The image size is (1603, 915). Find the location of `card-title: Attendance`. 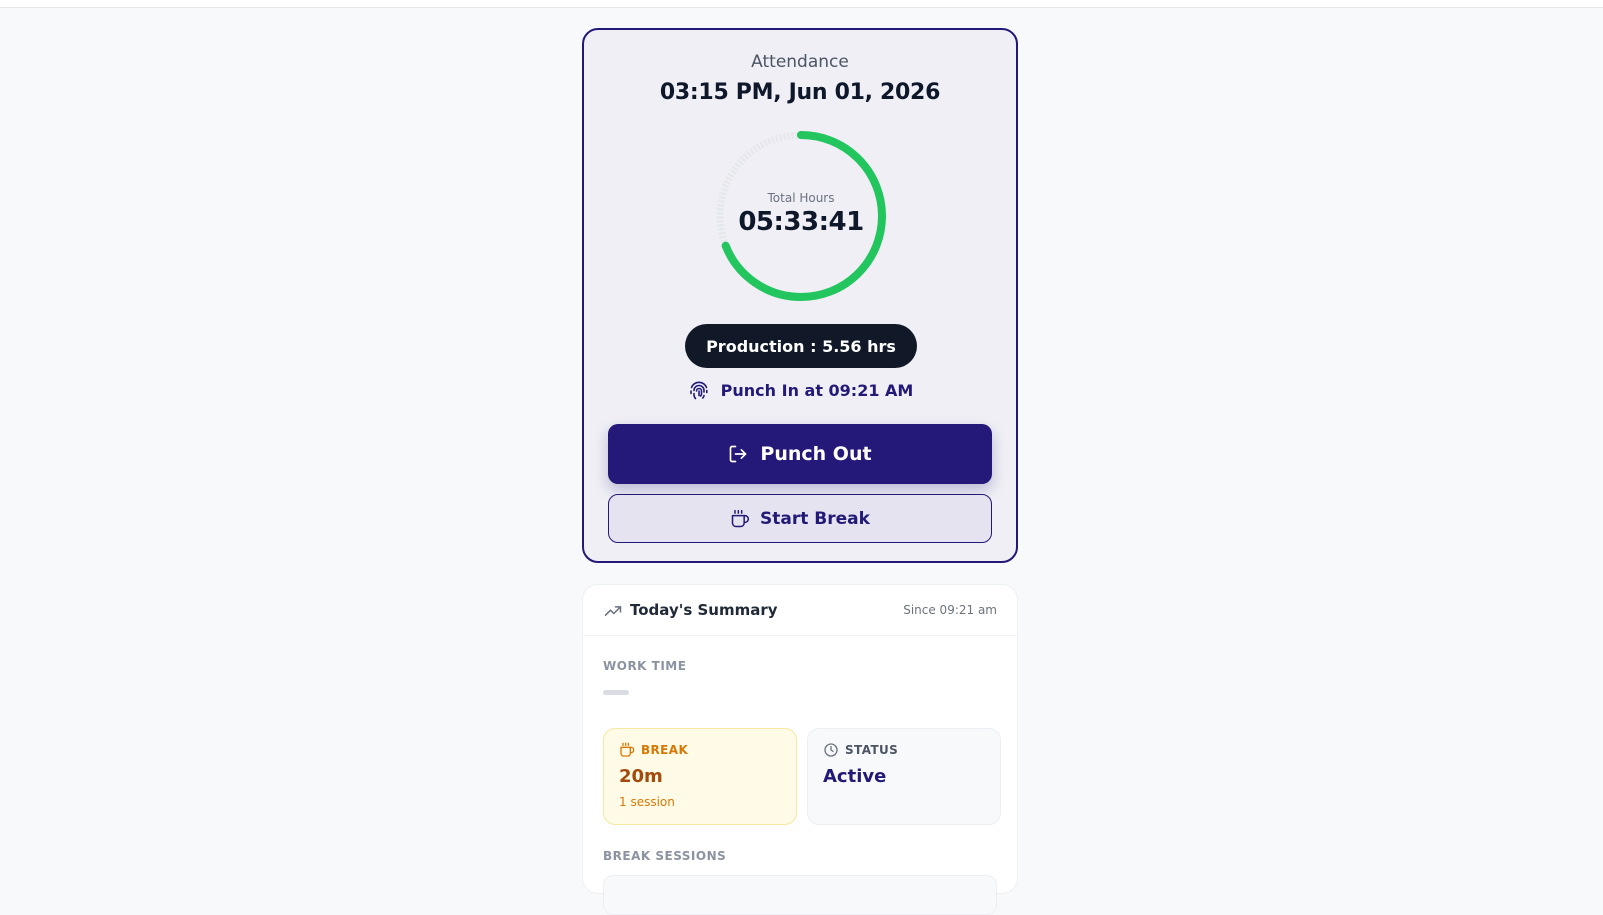

card-title: Attendance is located at coordinates (800, 62).